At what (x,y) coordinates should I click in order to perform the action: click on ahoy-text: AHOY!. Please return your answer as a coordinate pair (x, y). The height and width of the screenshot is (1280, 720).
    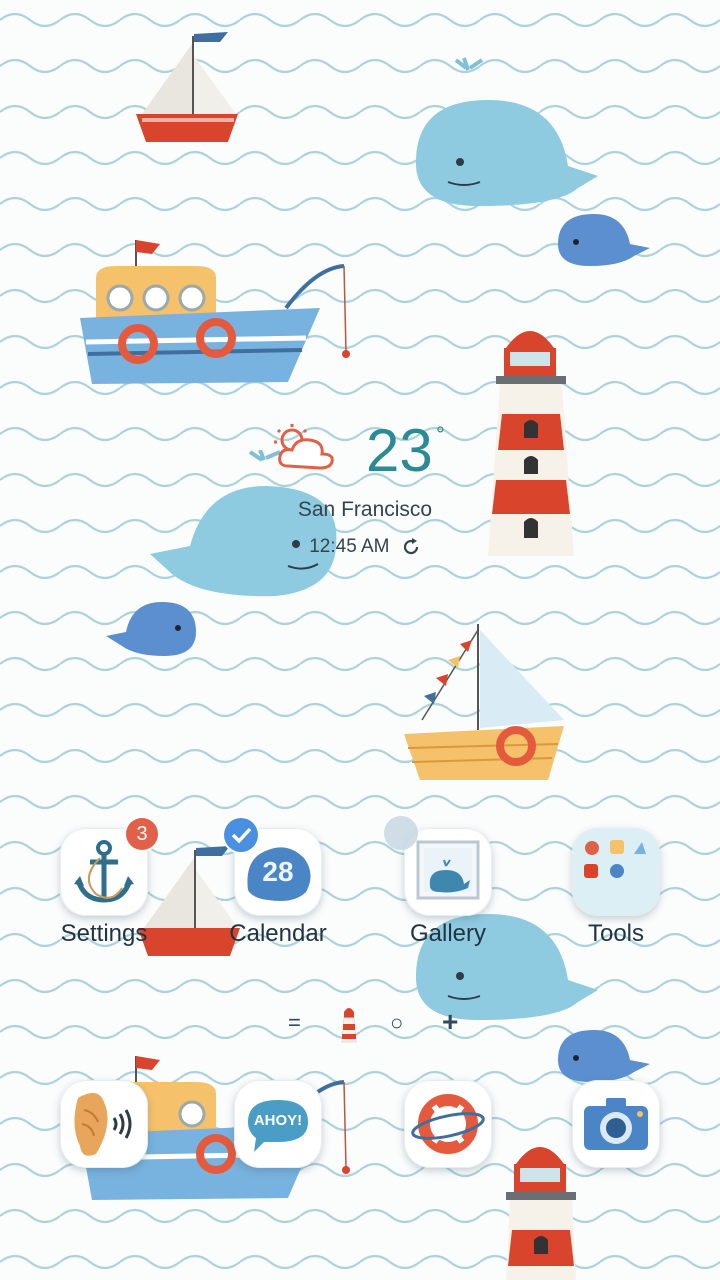
    Looking at the image, I should click on (278, 1120).